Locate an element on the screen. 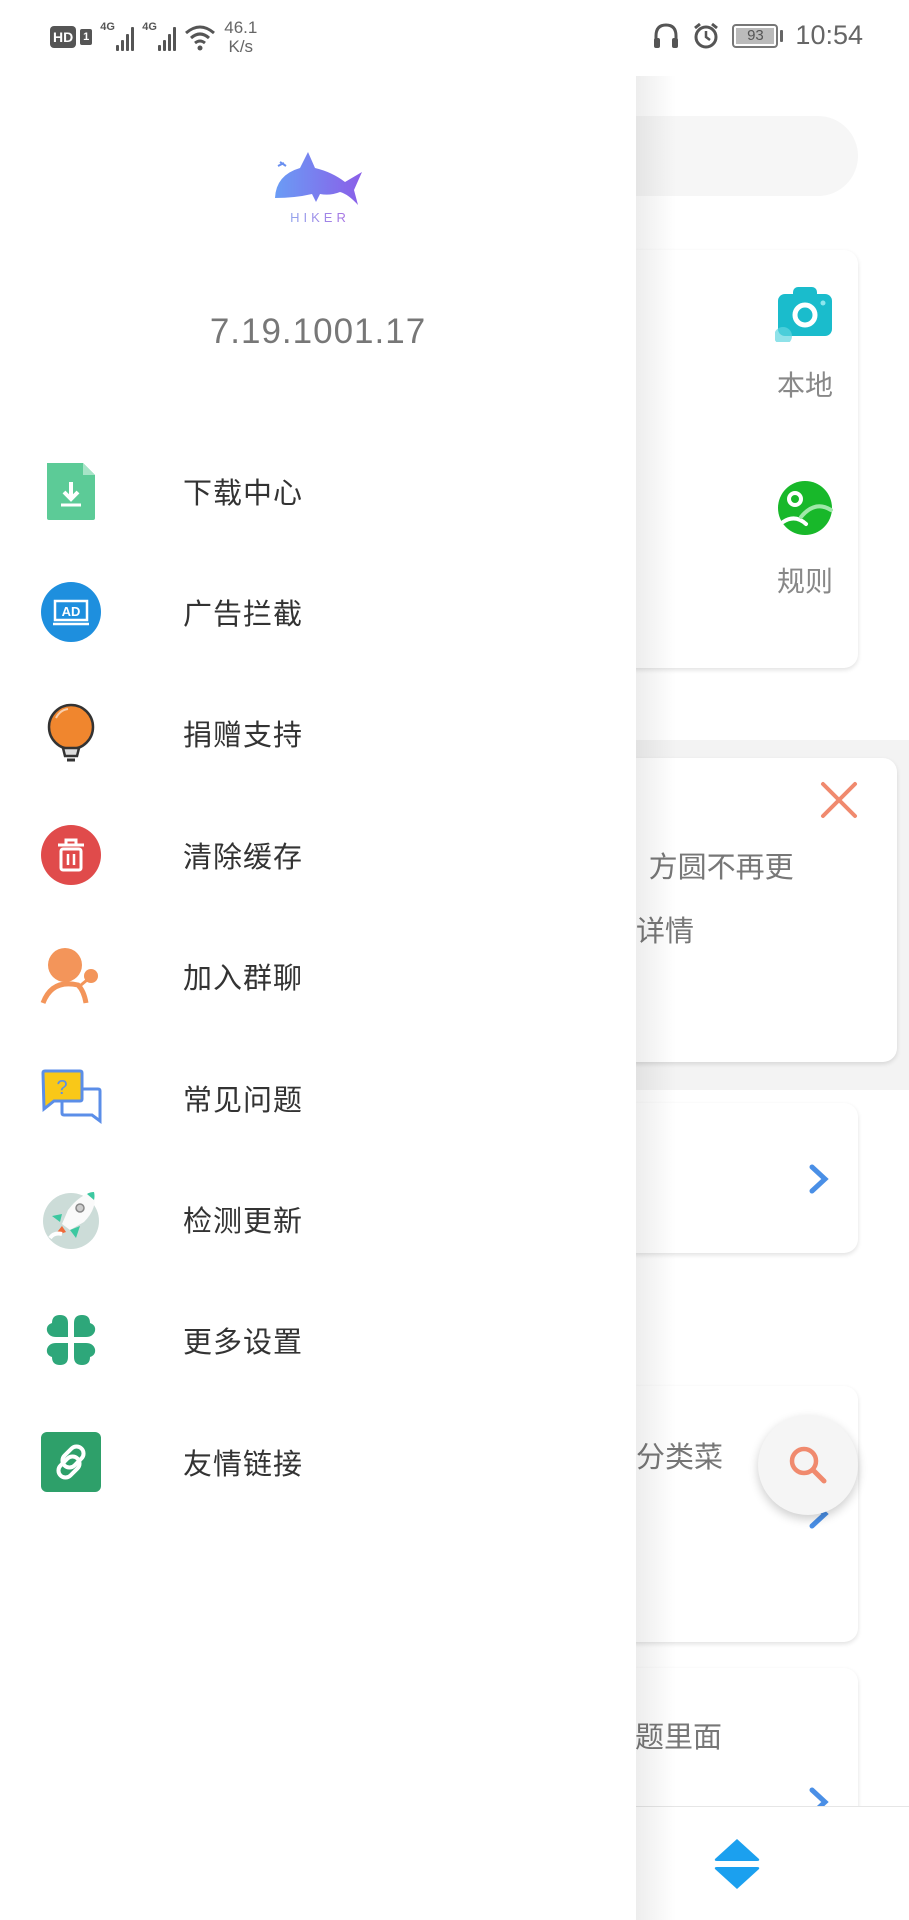 The height and width of the screenshot is (1920, 909). svg-text: AD is located at coordinates (71, 611).